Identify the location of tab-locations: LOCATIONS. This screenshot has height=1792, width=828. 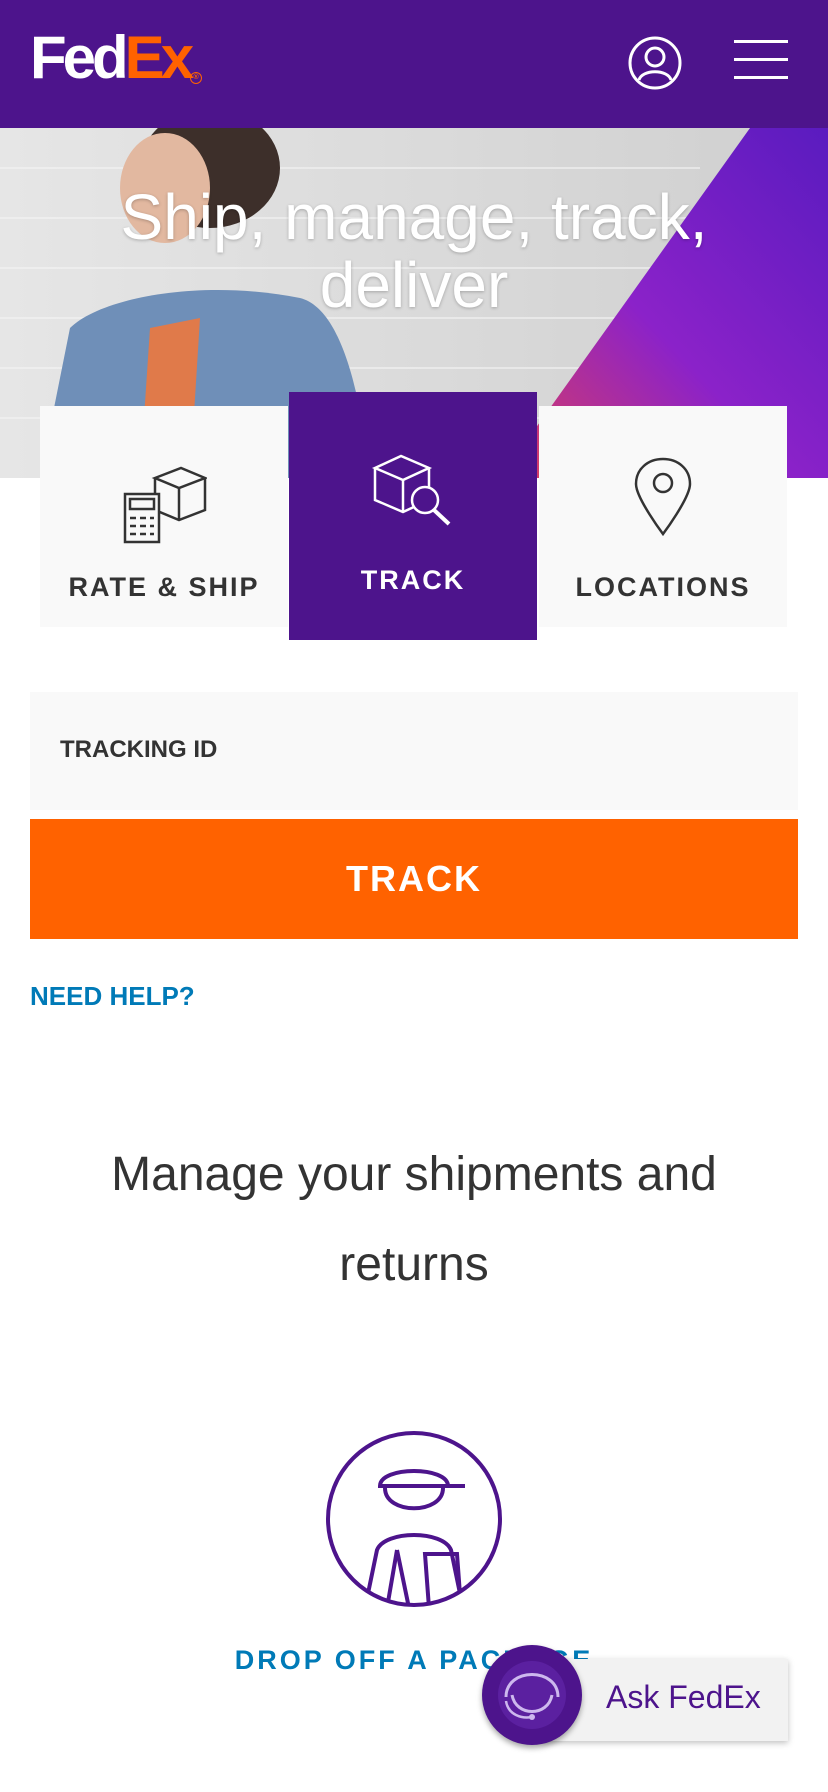
(663, 516).